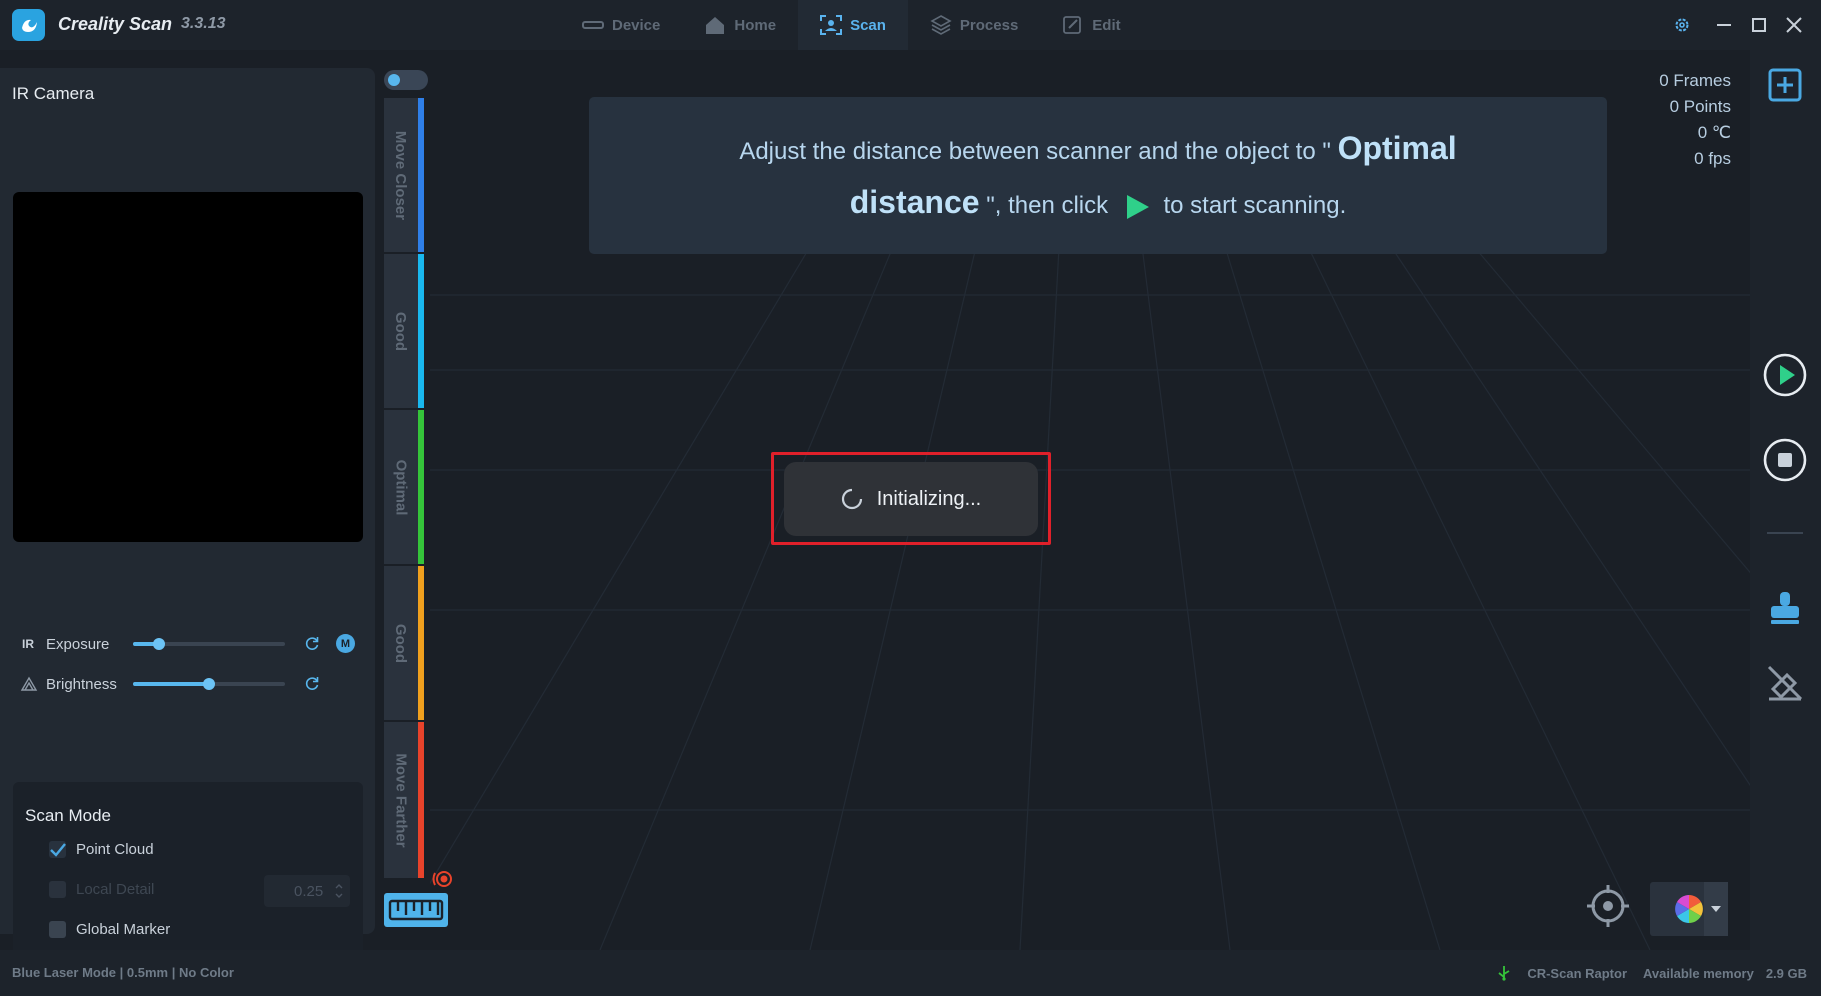 This screenshot has width=1821, height=996. Describe the element at coordinates (206, 972) in the screenshot. I see `color-setting: No Color` at that location.